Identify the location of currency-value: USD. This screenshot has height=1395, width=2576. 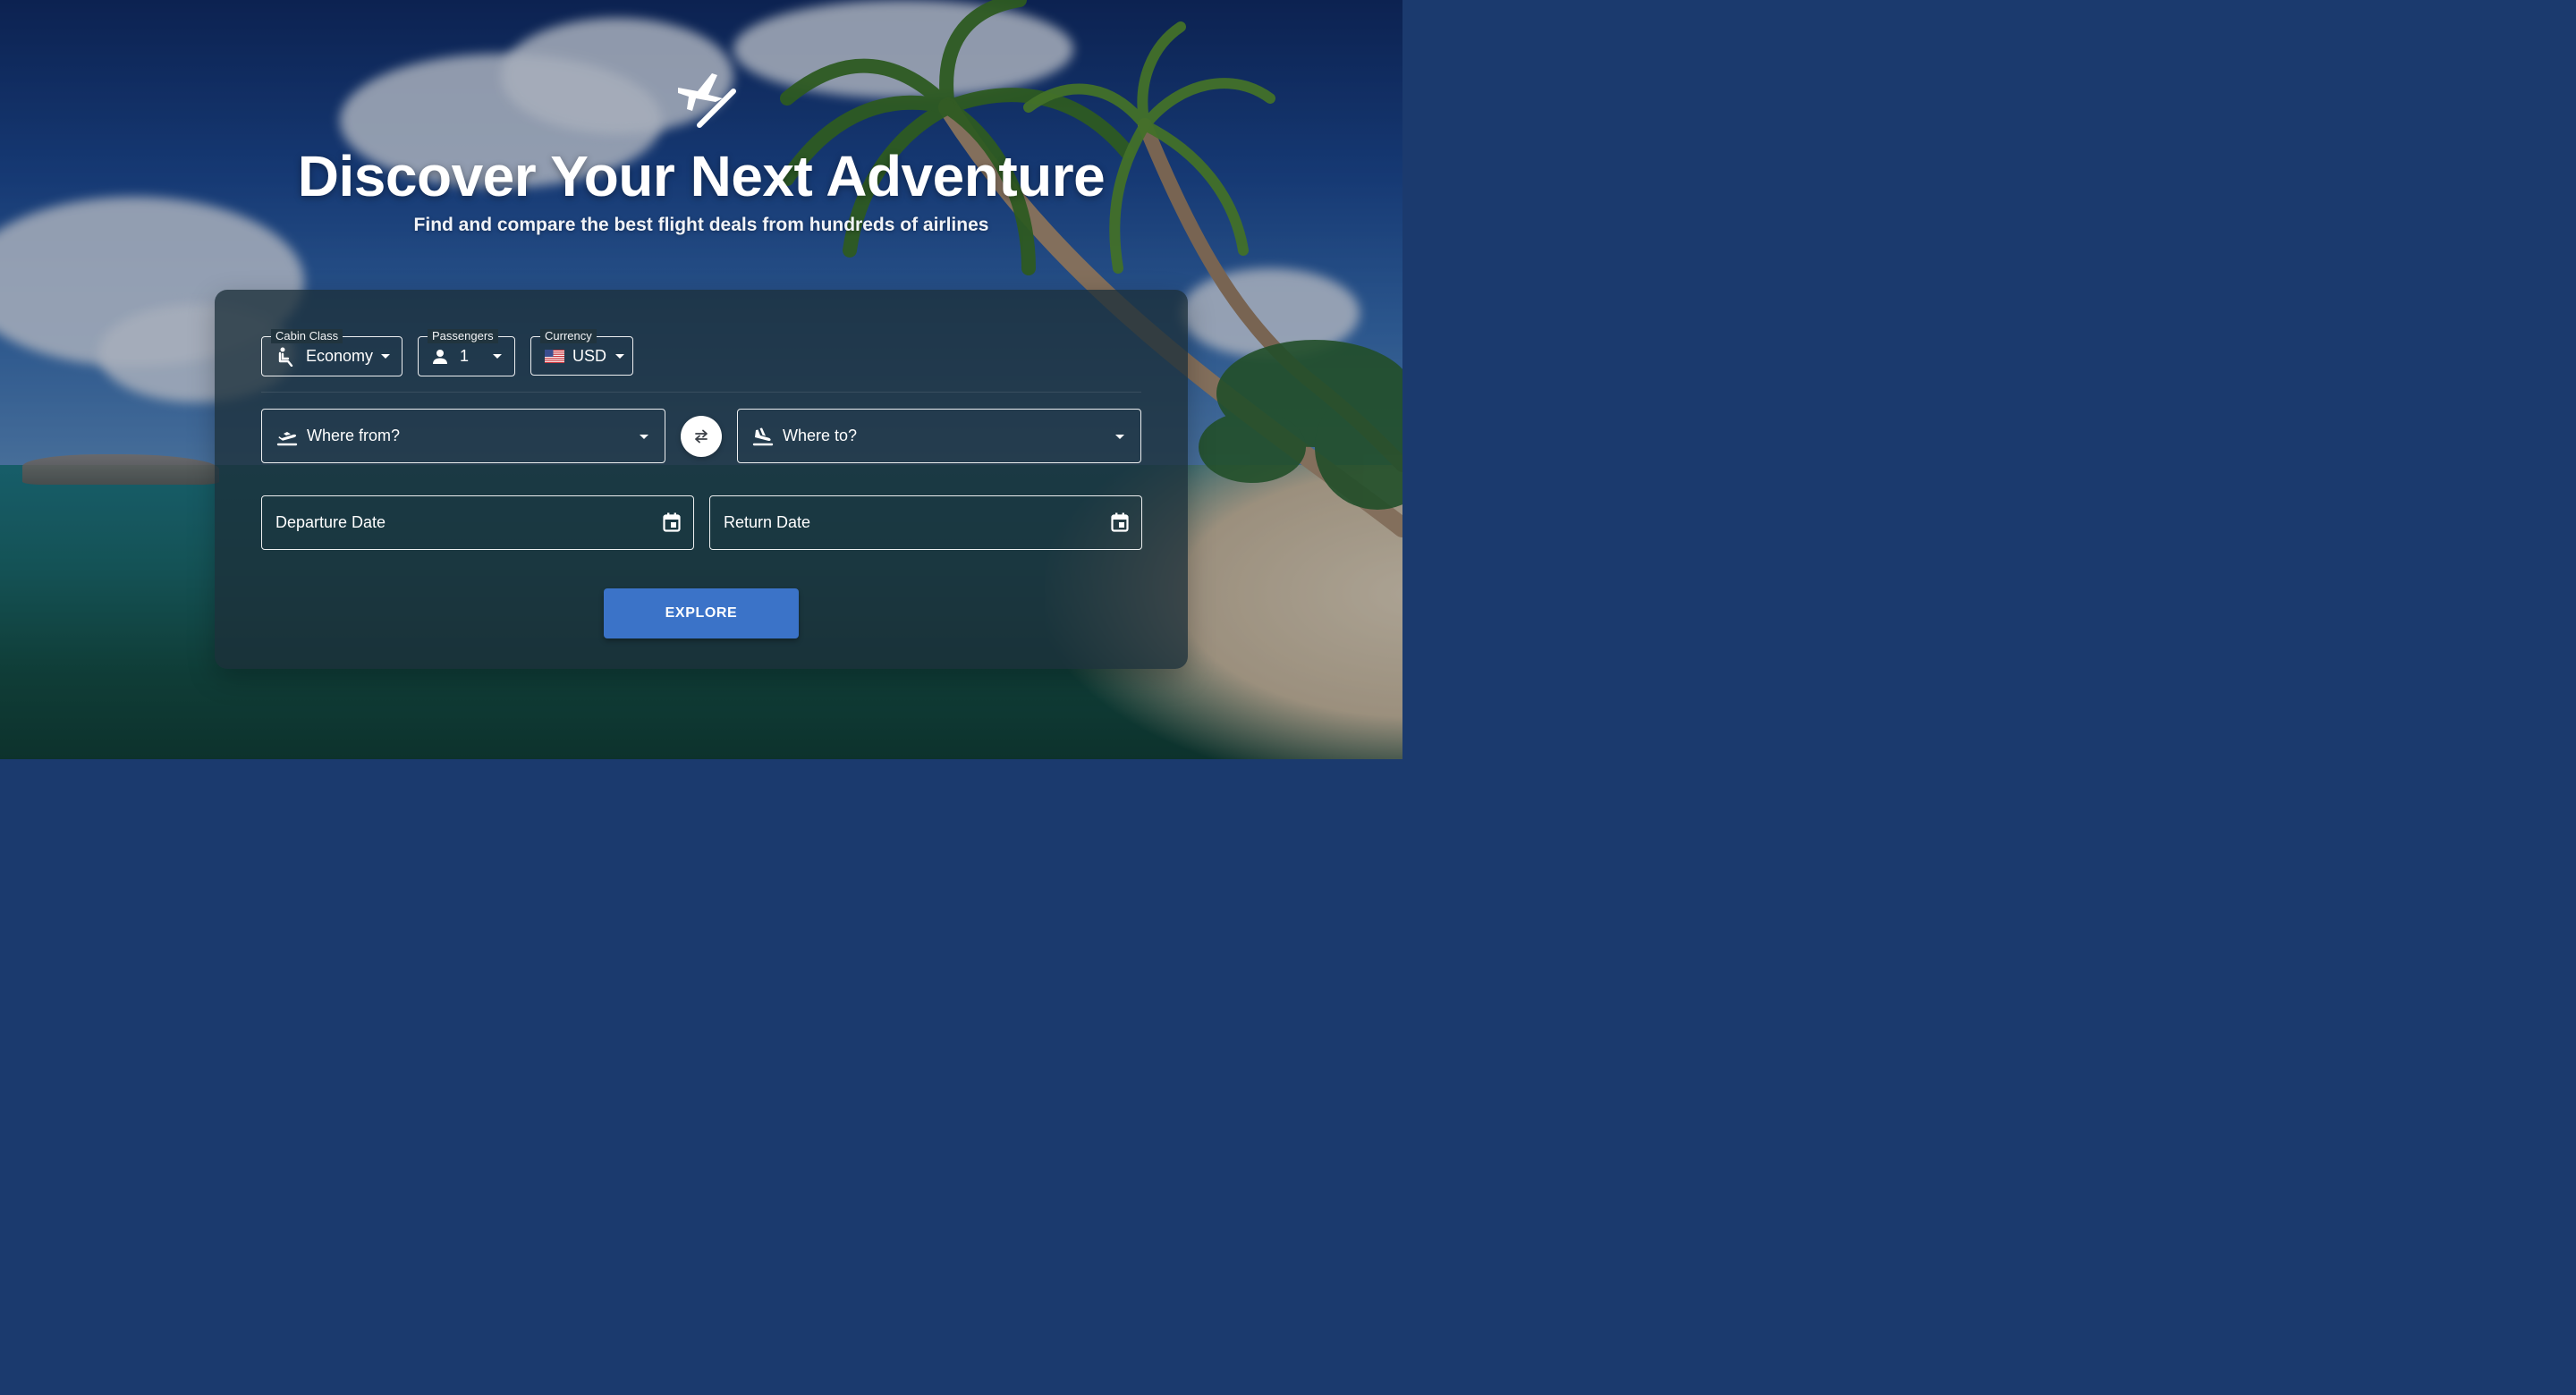
(589, 355).